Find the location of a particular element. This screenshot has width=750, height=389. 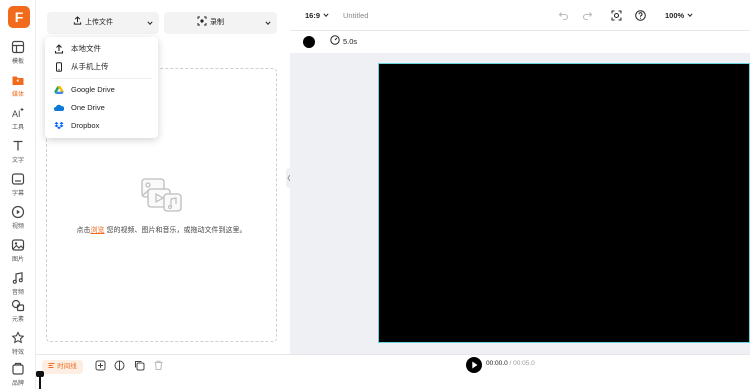

ai-tools-icon: AI is located at coordinates (18, 113).